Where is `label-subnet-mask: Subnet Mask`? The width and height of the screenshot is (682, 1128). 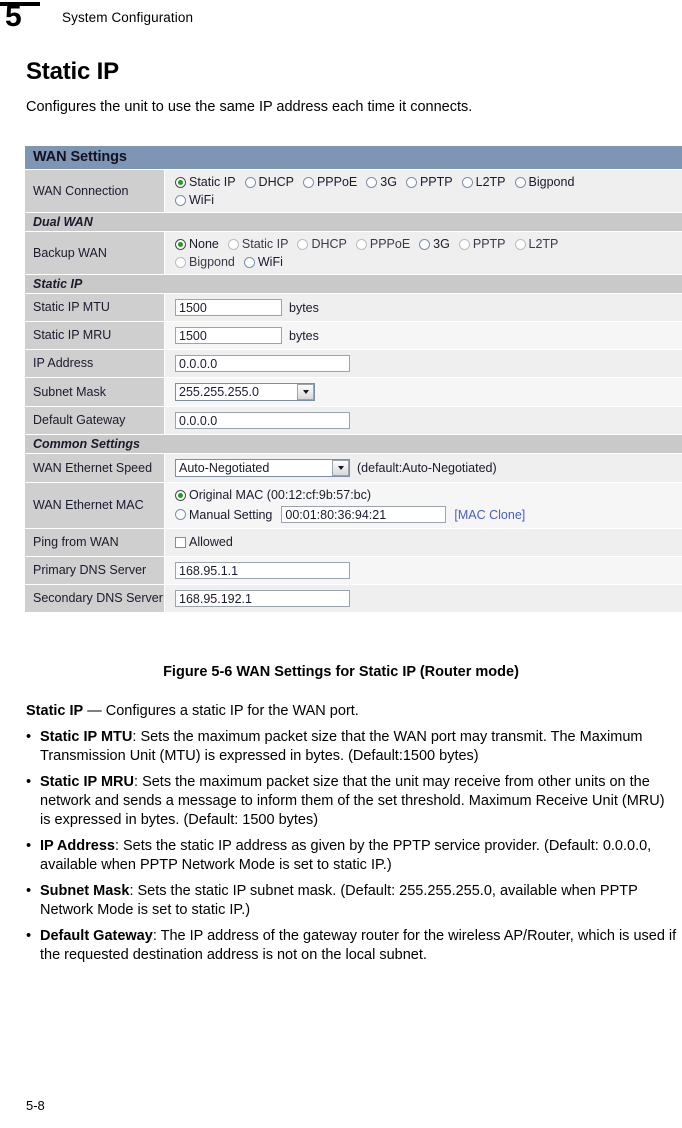 label-subnet-mask: Subnet Mask is located at coordinates (95, 392).